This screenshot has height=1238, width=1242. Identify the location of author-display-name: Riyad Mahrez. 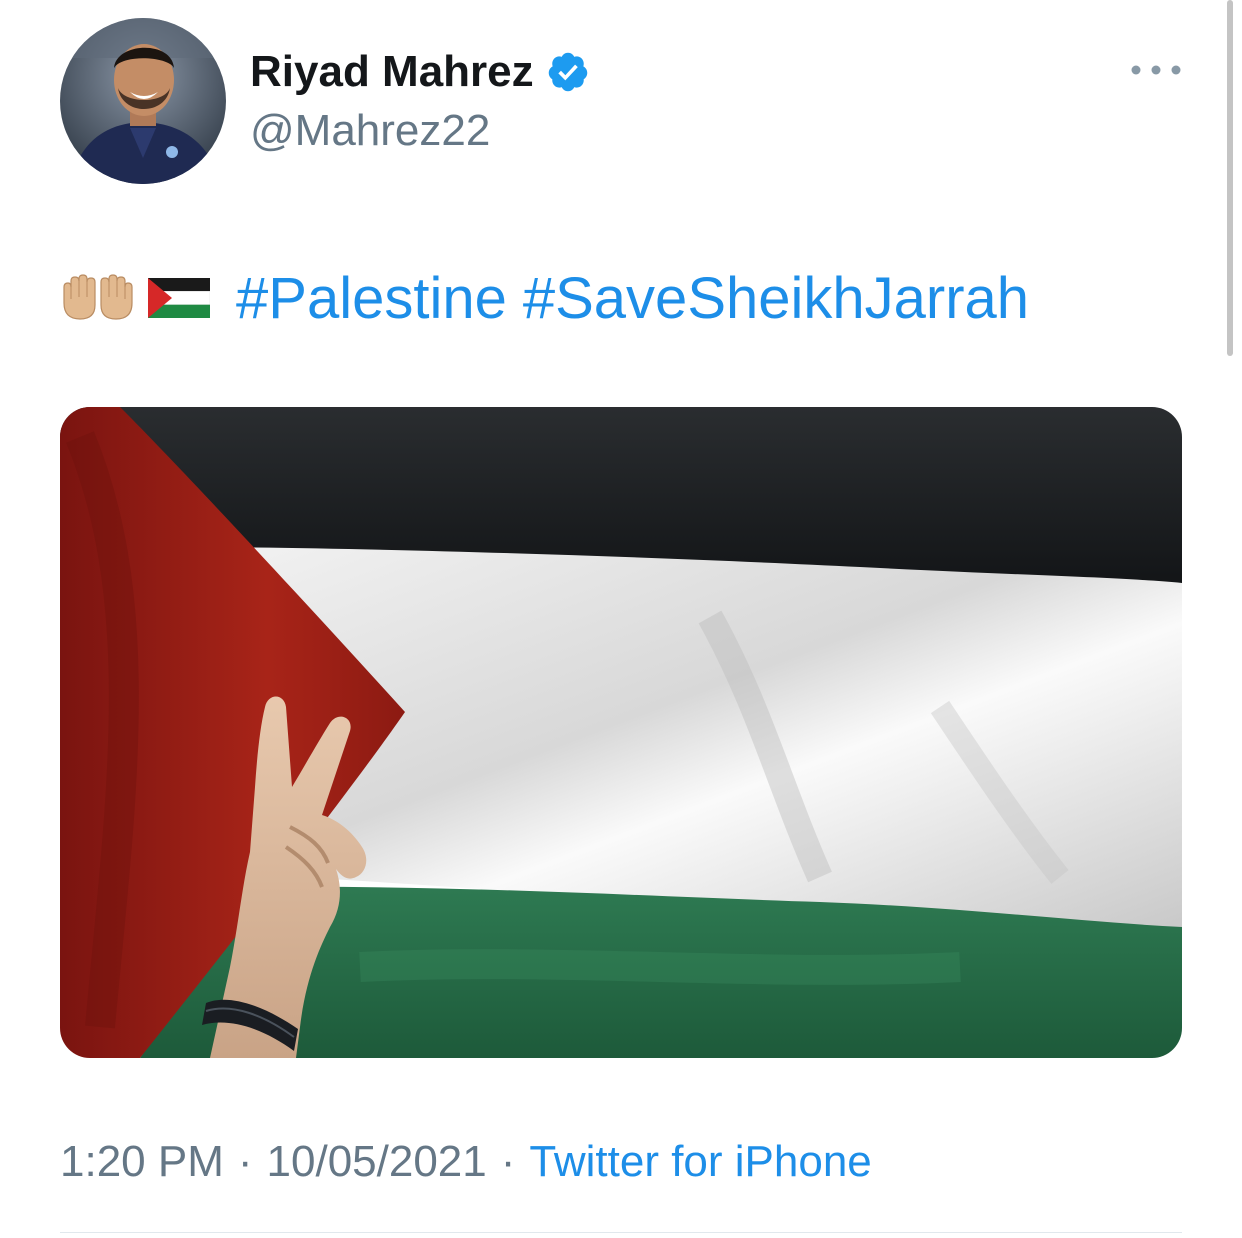
(392, 72).